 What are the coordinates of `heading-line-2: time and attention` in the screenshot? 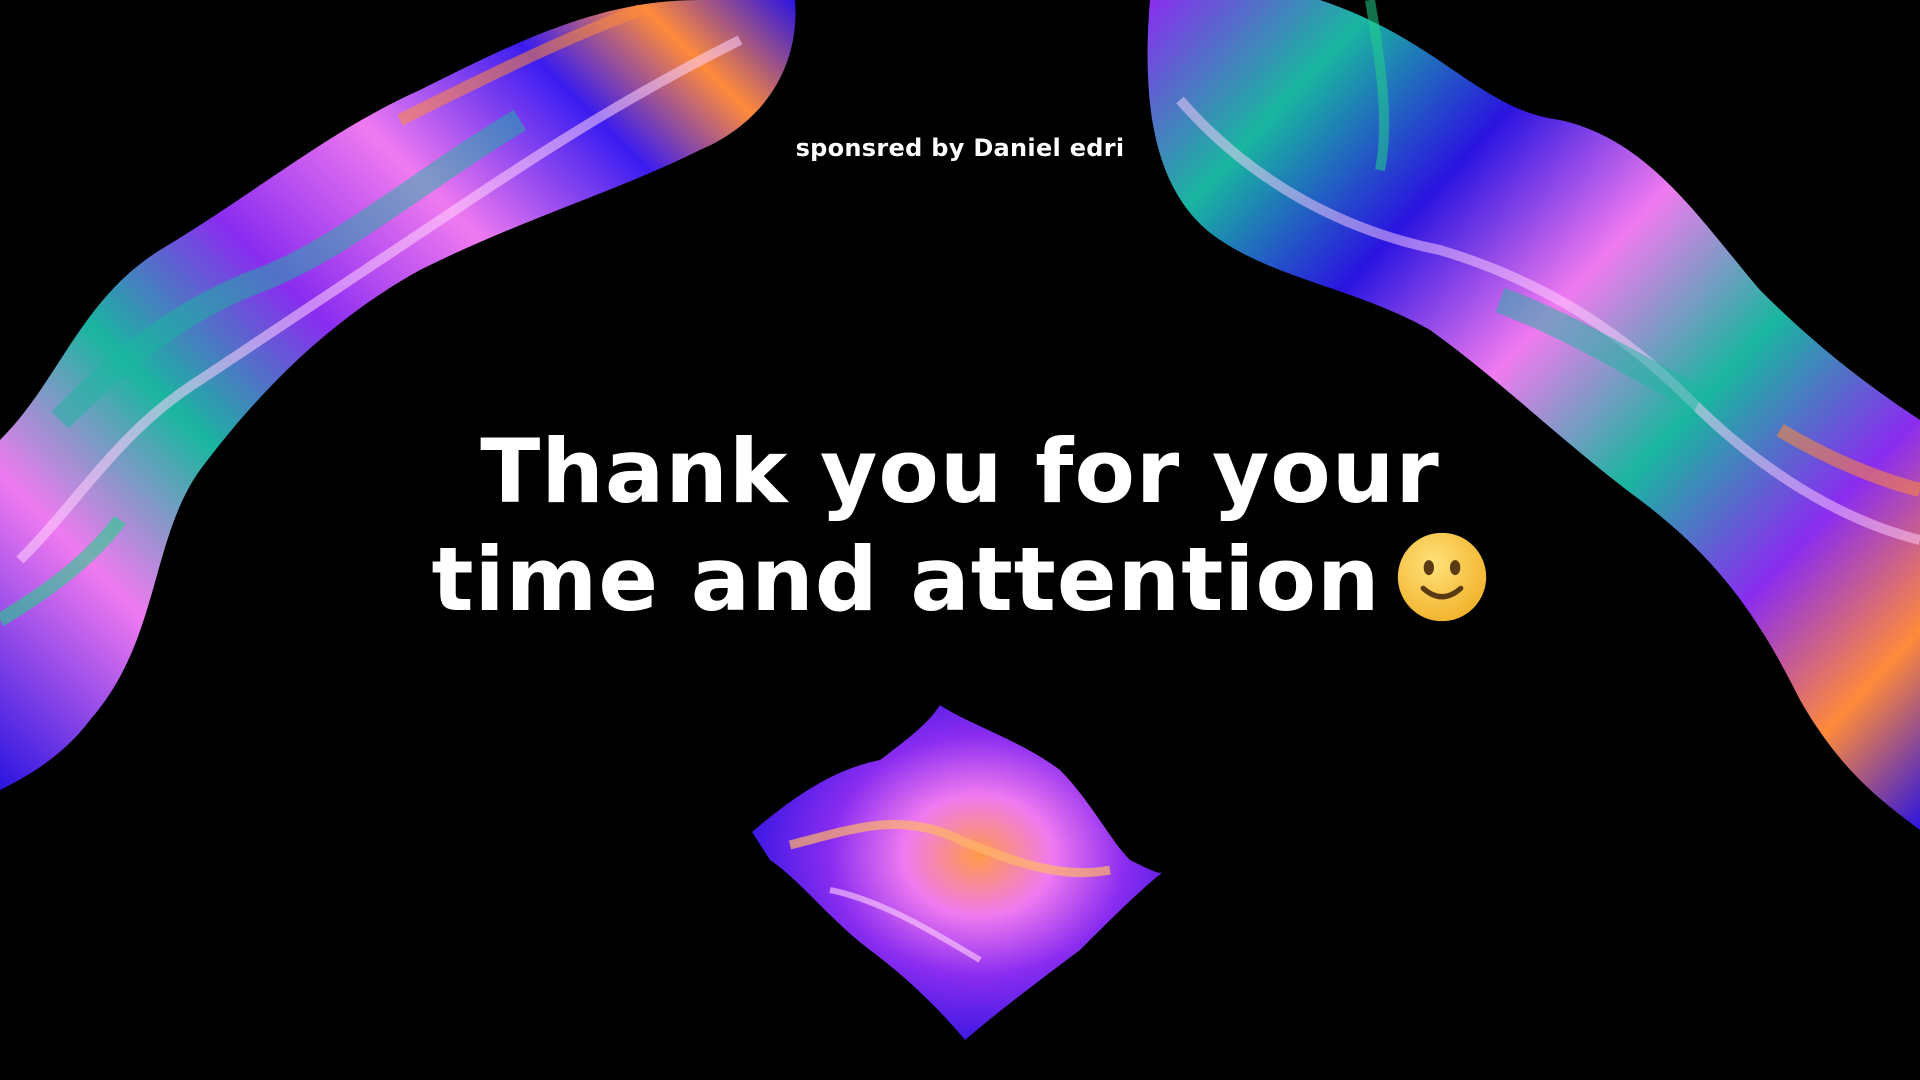 It's located at (906, 579).